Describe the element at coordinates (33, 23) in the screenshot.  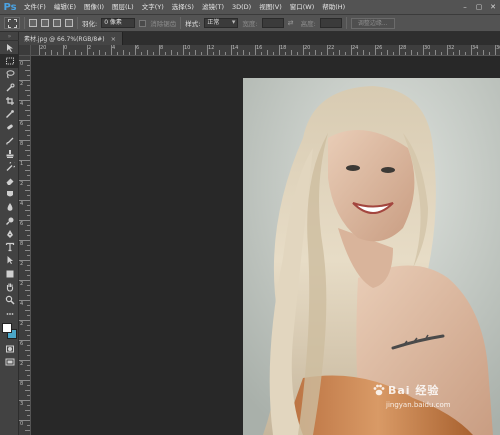
I see `new-selection-icon` at that location.